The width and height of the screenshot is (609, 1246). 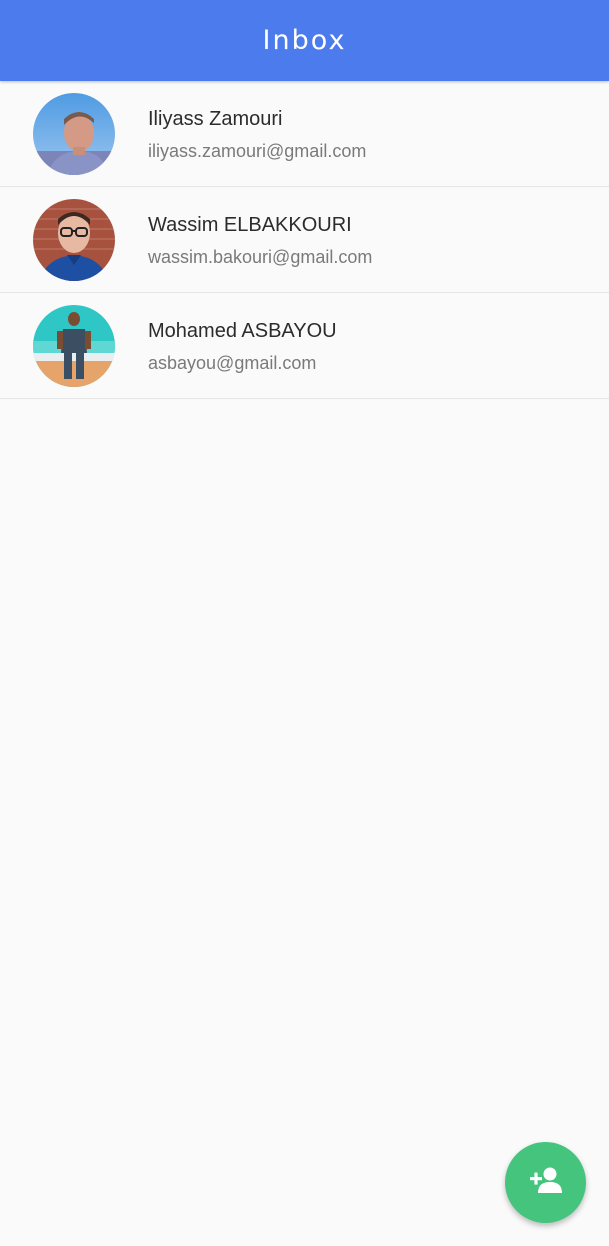 What do you see at coordinates (257, 151) in the screenshot?
I see `contact-email: iliyass.zamouri@gmail.com` at bounding box center [257, 151].